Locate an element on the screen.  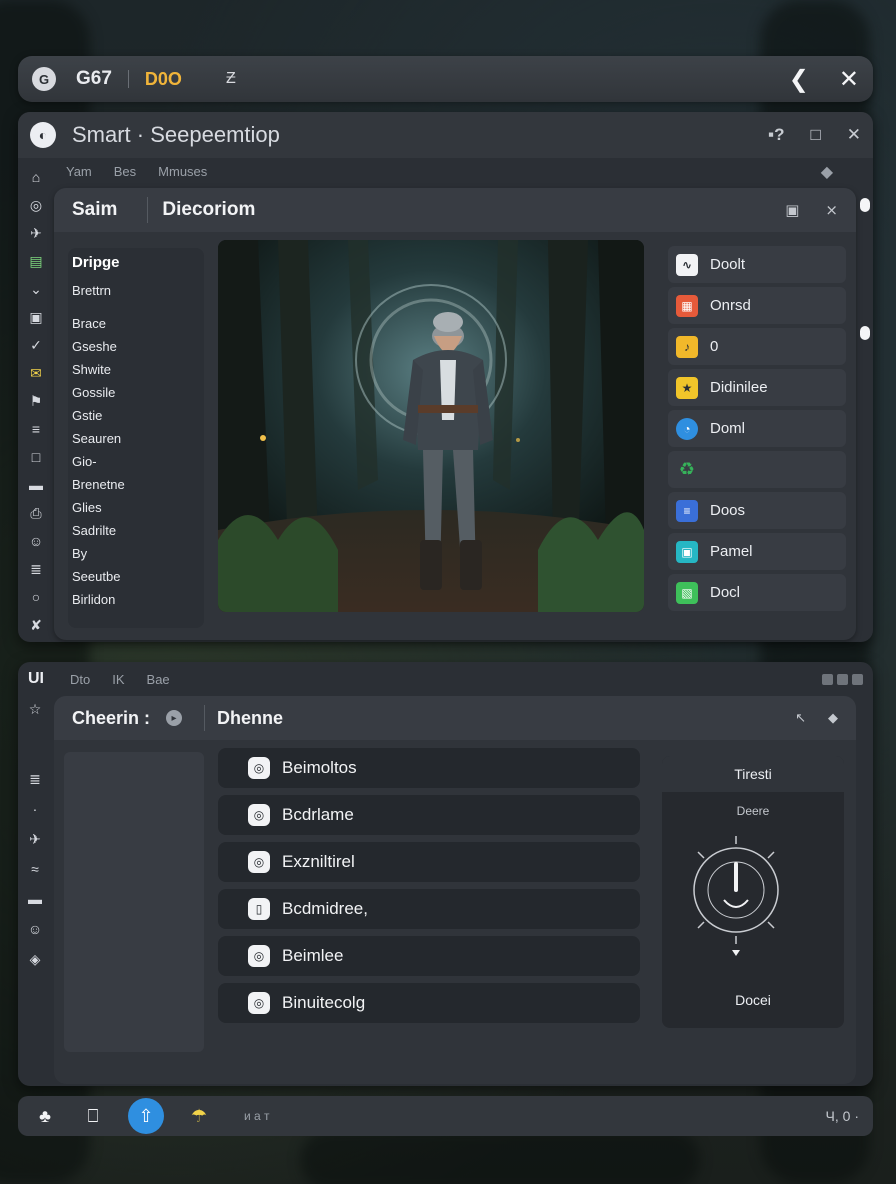
right-app-list: ∿ Doolt ▦ Onrsd ♪ 0 ★ Didinilee ◔ Doml ♻ is located at coordinates (757, 428).